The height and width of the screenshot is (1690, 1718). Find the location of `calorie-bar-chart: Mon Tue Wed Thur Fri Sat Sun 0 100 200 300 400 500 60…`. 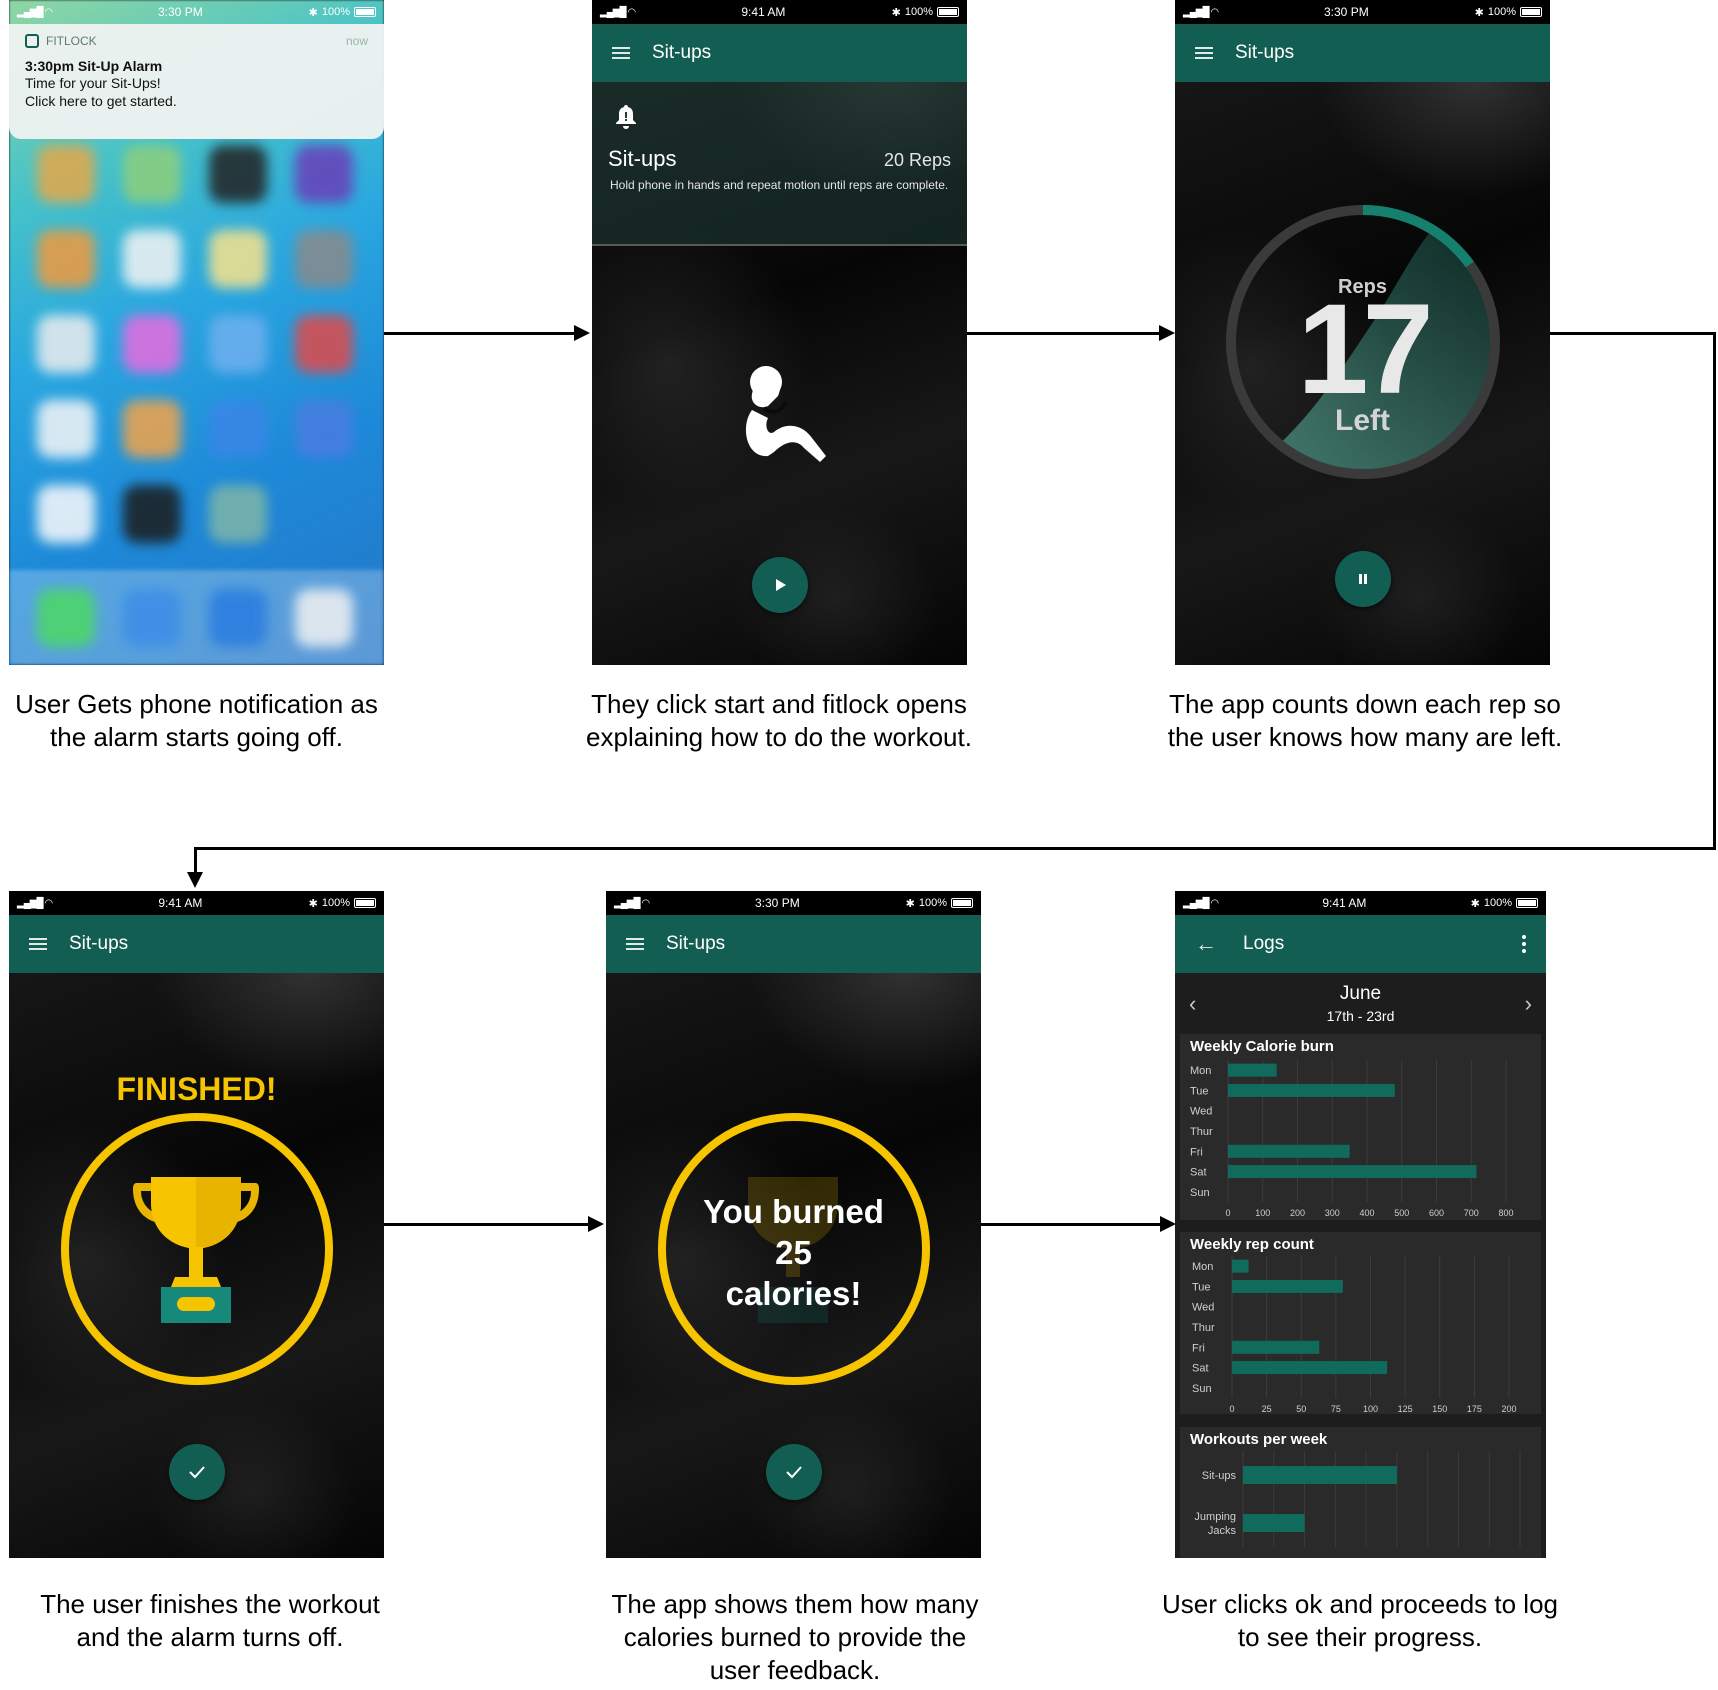

calorie-bar-chart: Mon Tue Wed Thur Fri Sat Sun 0 100 200 300 400 500 60… is located at coordinates (1352, 1139).